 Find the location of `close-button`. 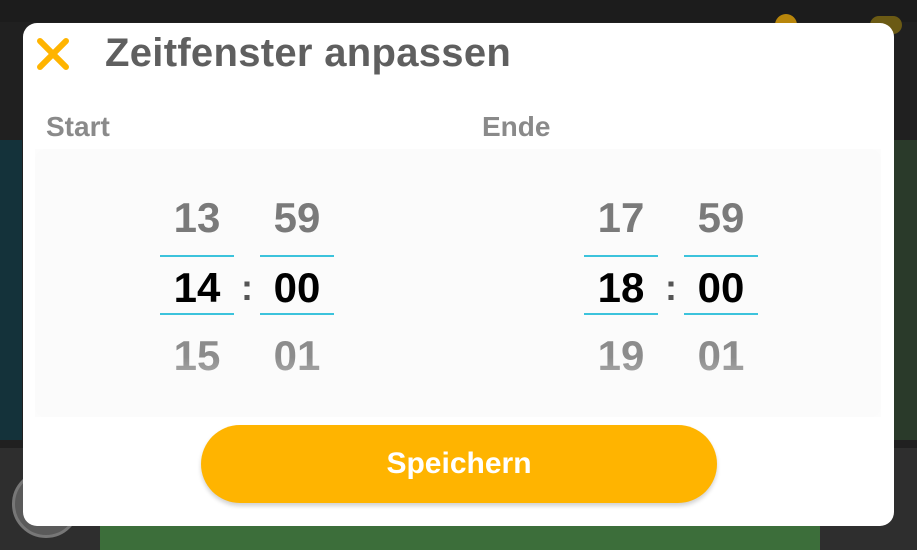

close-button is located at coordinates (53, 54).